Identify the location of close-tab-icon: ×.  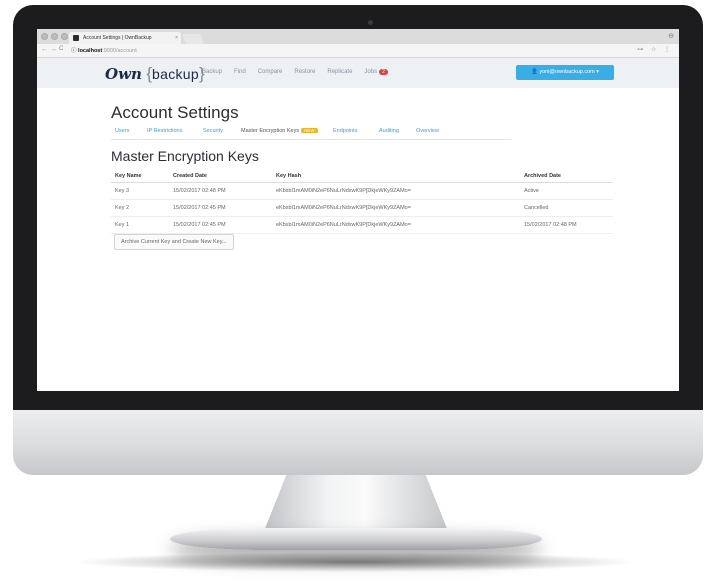
(176, 38).